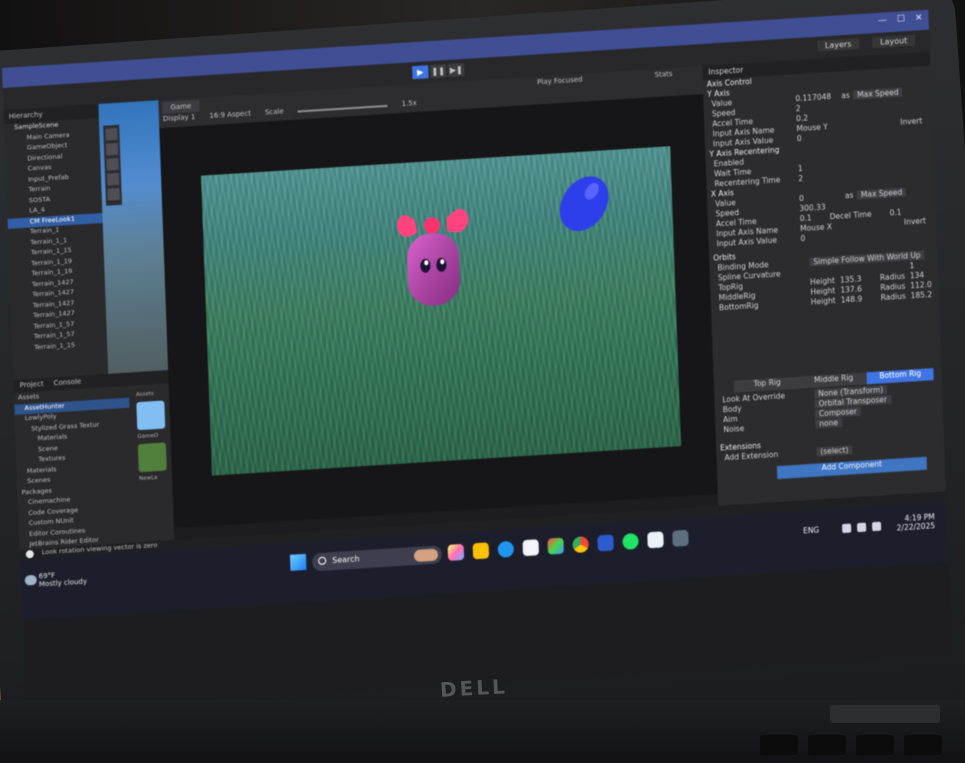 This screenshot has height=763, width=965. What do you see at coordinates (861, 527) in the screenshot?
I see `volume-icon` at bounding box center [861, 527].